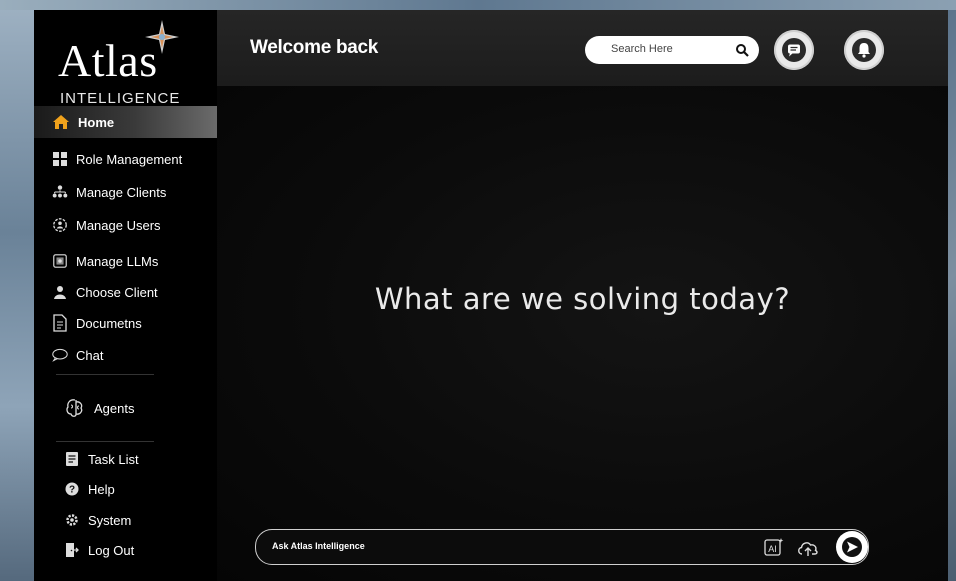 The height and width of the screenshot is (581, 956). I want to click on ask-placeholder: Ask Atlas Intelligence, so click(318, 546).